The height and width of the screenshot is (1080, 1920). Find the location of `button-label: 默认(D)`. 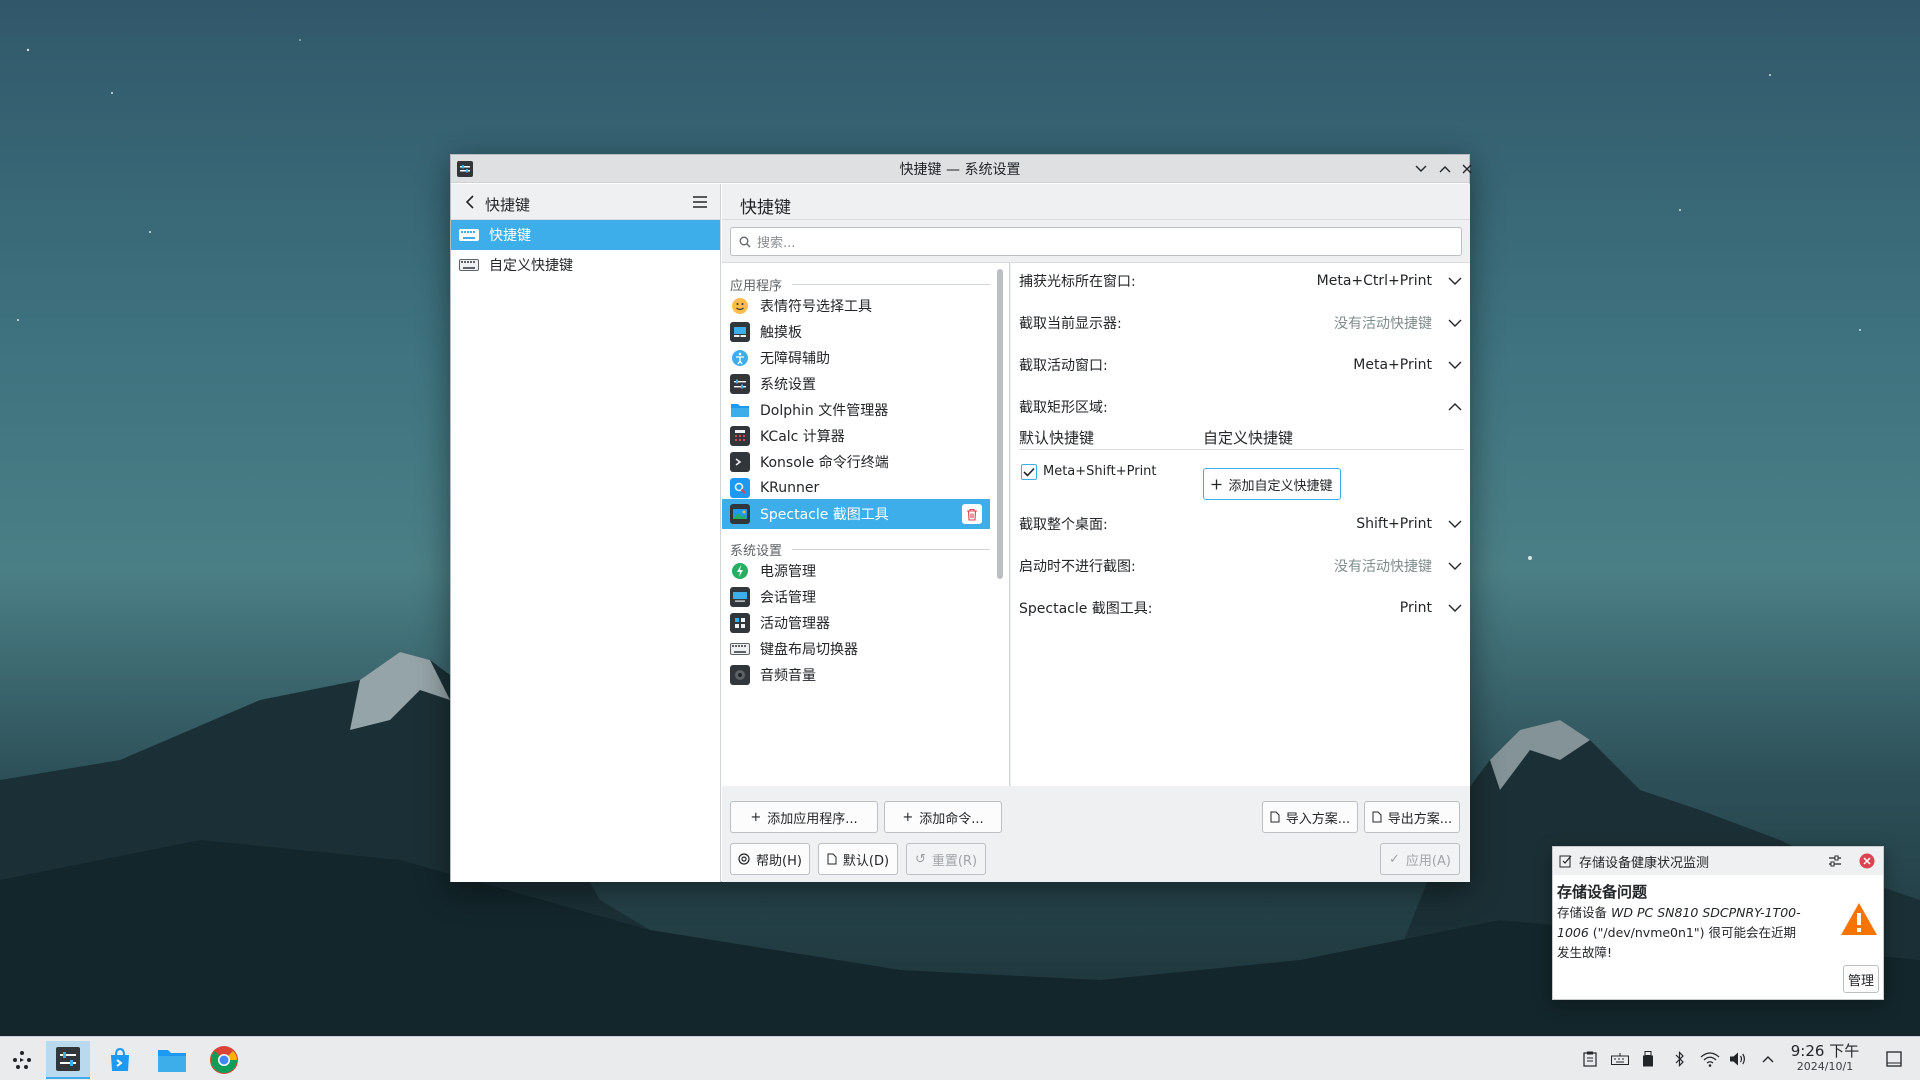

button-label: 默认(D) is located at coordinates (866, 861).